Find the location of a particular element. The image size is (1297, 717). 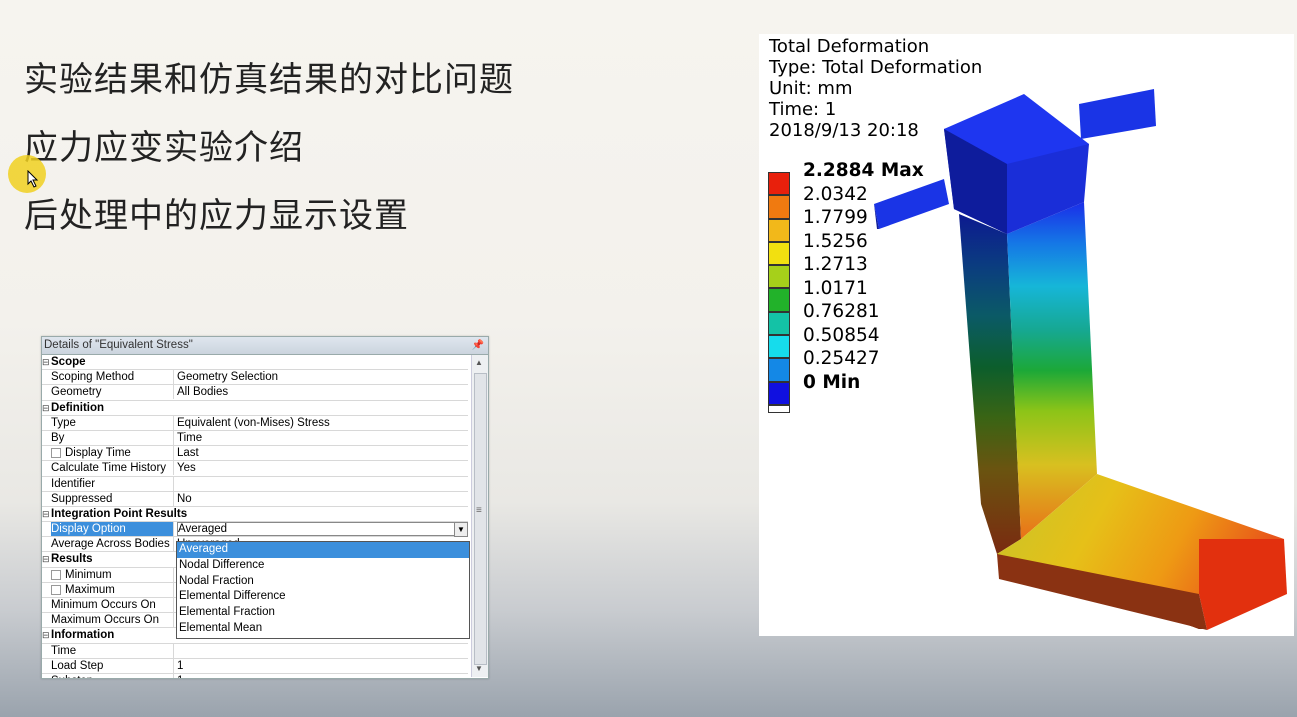

property-label: Scoping Method is located at coordinates (93, 377).